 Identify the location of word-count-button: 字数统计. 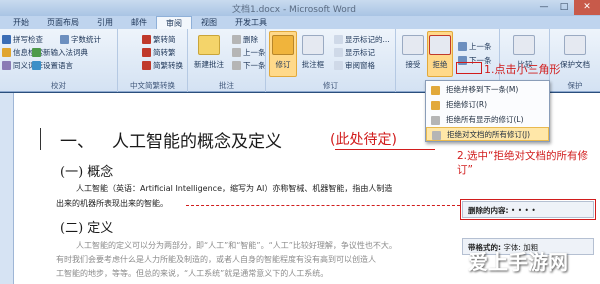
(80, 39).